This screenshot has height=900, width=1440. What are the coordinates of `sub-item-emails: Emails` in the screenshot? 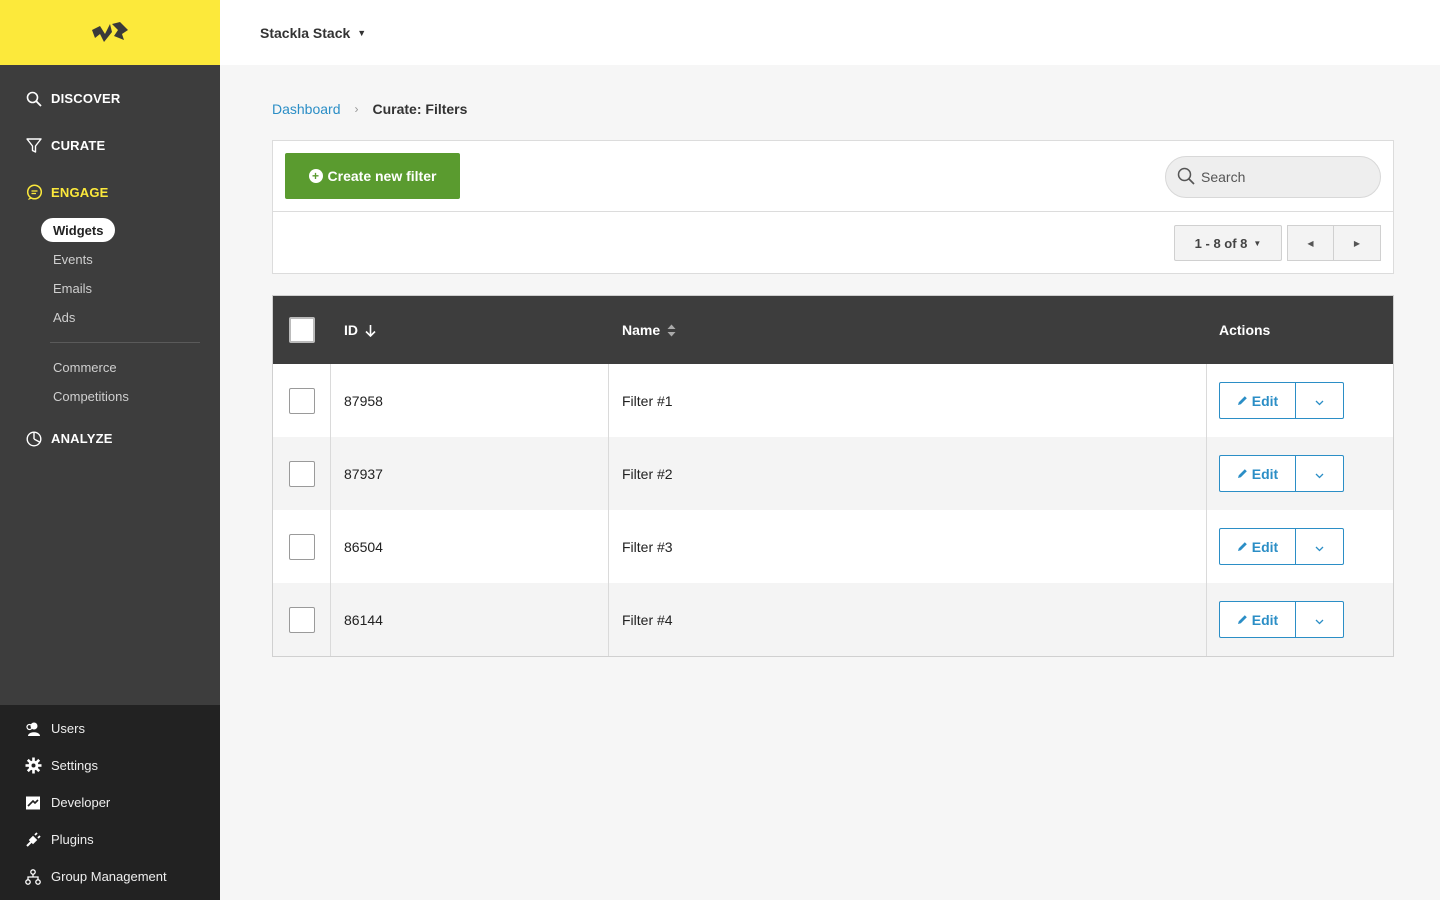 It's located at (130, 288).